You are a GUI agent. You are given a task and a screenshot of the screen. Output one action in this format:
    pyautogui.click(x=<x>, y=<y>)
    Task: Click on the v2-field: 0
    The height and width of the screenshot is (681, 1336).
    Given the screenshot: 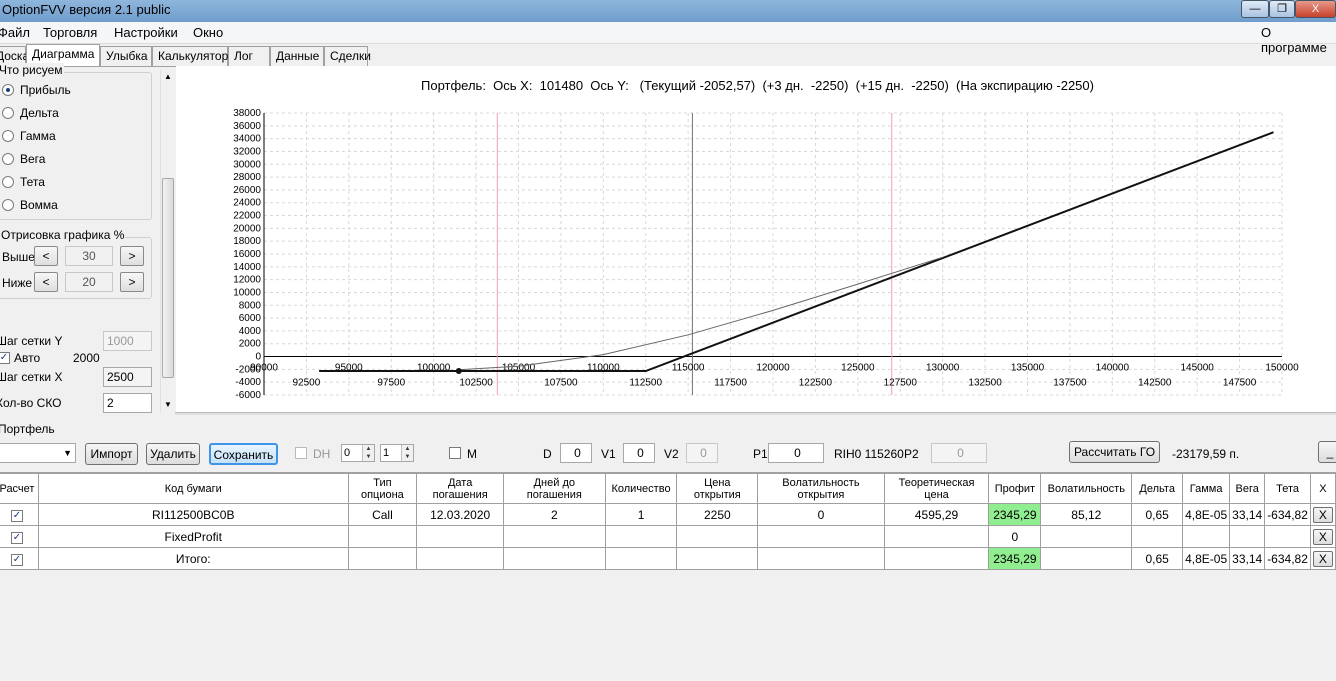 What is the action you would take?
    pyautogui.click(x=702, y=453)
    